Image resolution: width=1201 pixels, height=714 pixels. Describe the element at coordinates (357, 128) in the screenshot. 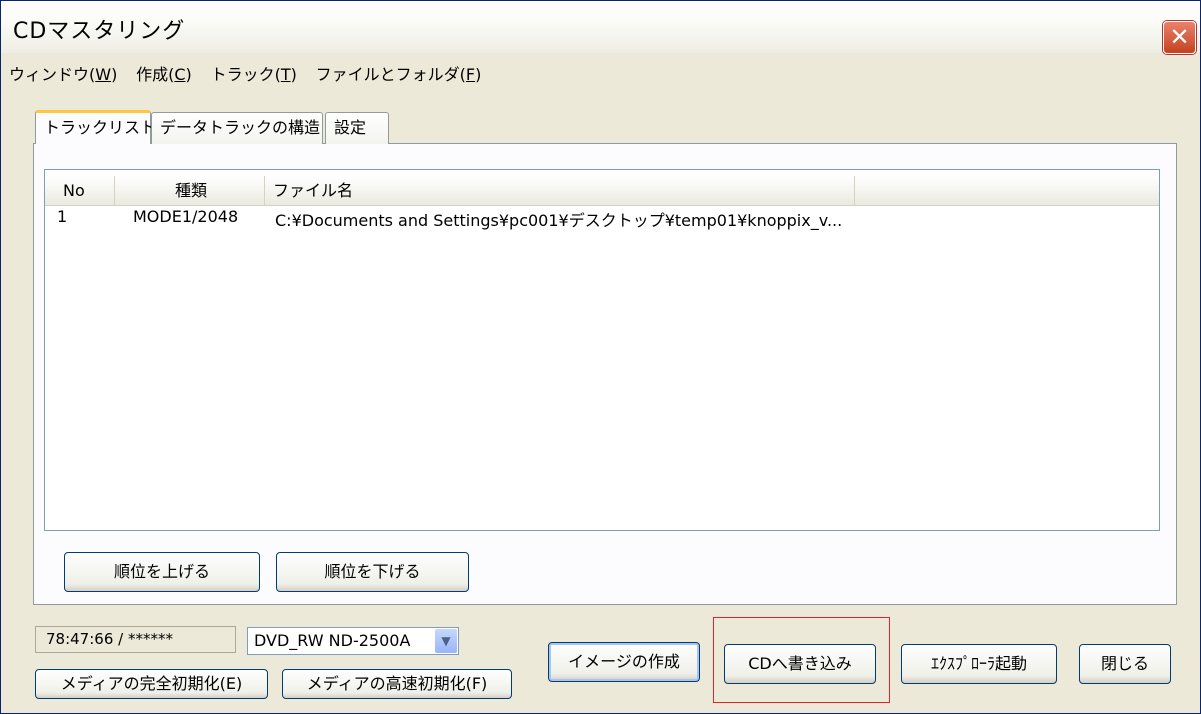

I see `tab-settings: 設定` at that location.